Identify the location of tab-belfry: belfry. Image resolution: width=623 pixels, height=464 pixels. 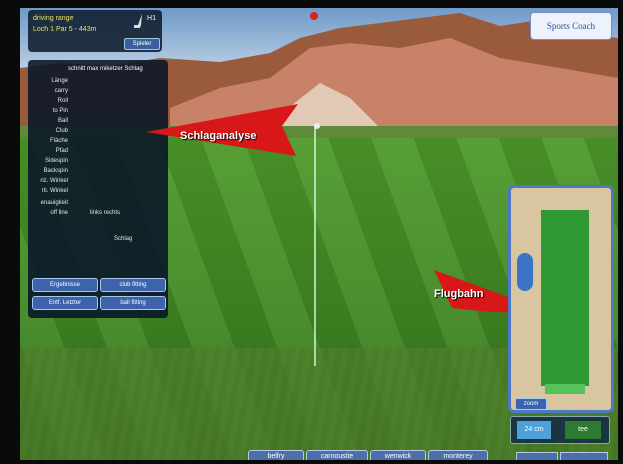
(276, 455).